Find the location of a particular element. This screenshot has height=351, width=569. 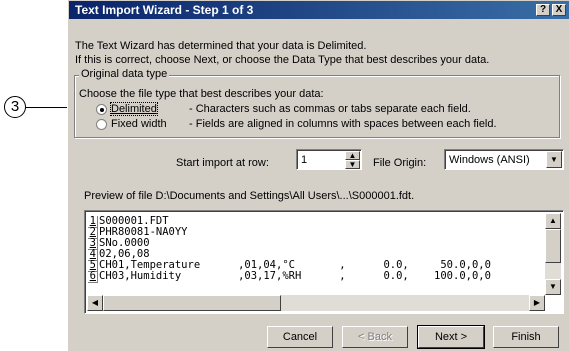

cancel-button: Cancel is located at coordinates (300, 337).